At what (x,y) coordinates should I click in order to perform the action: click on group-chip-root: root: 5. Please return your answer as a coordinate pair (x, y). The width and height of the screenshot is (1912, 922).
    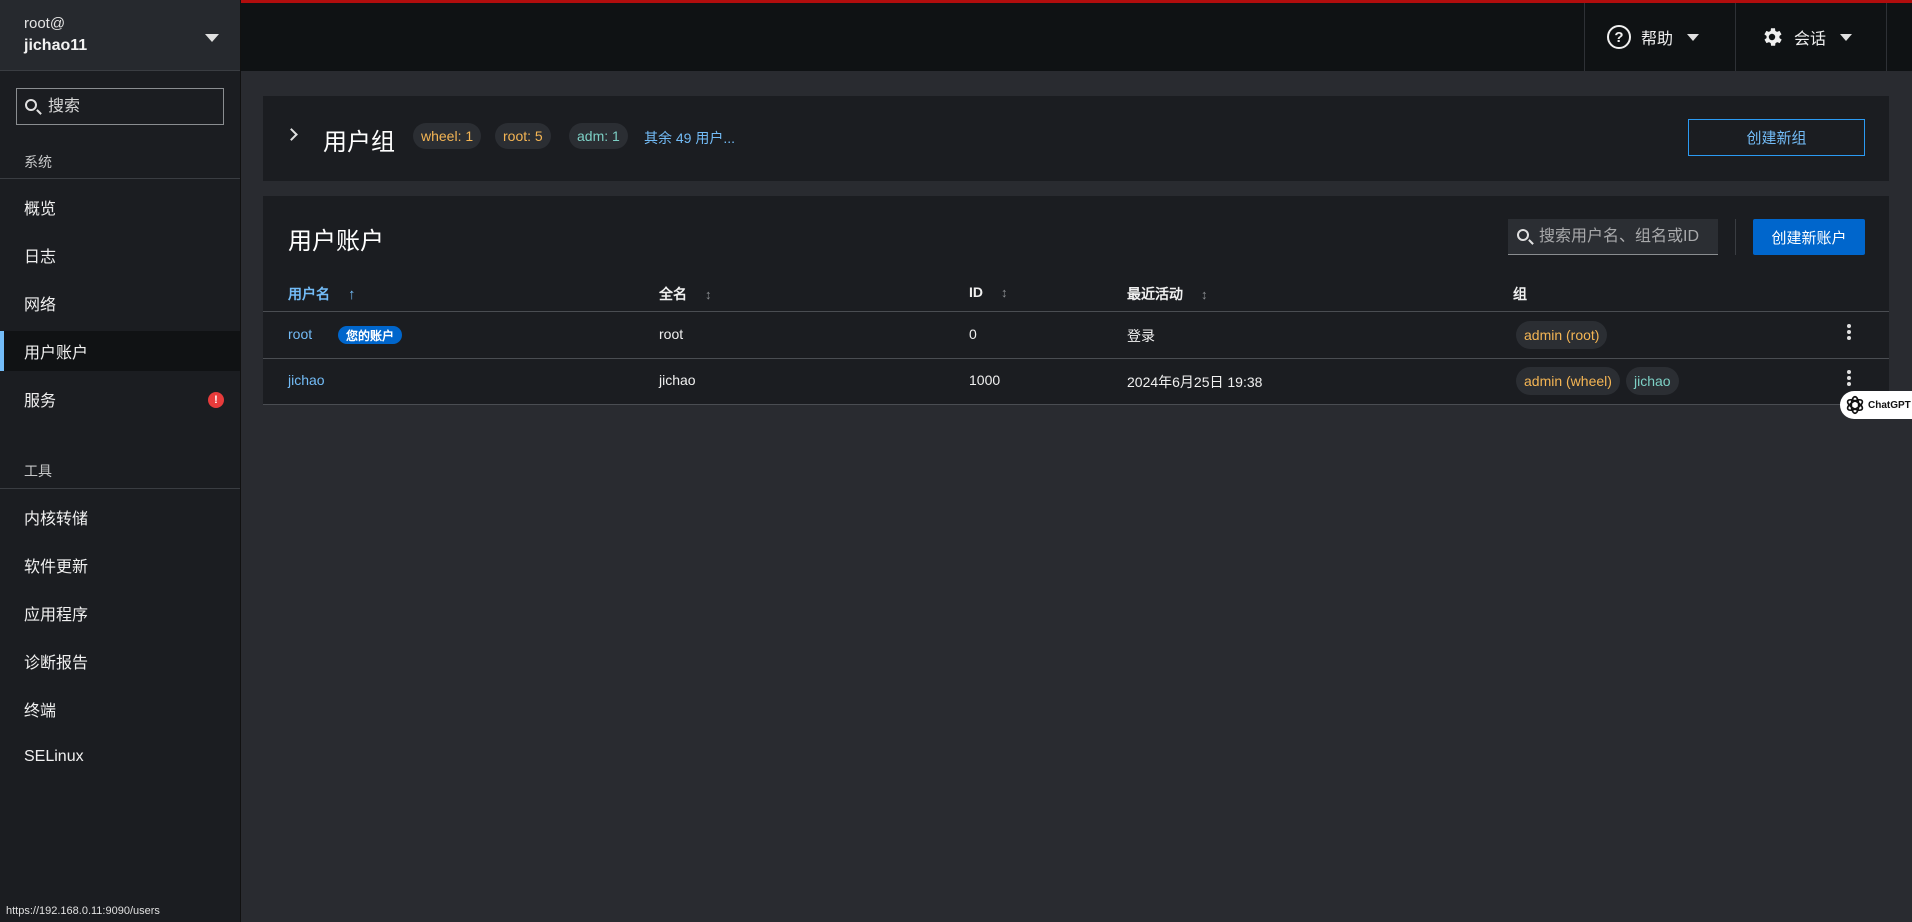
    Looking at the image, I should click on (523, 136).